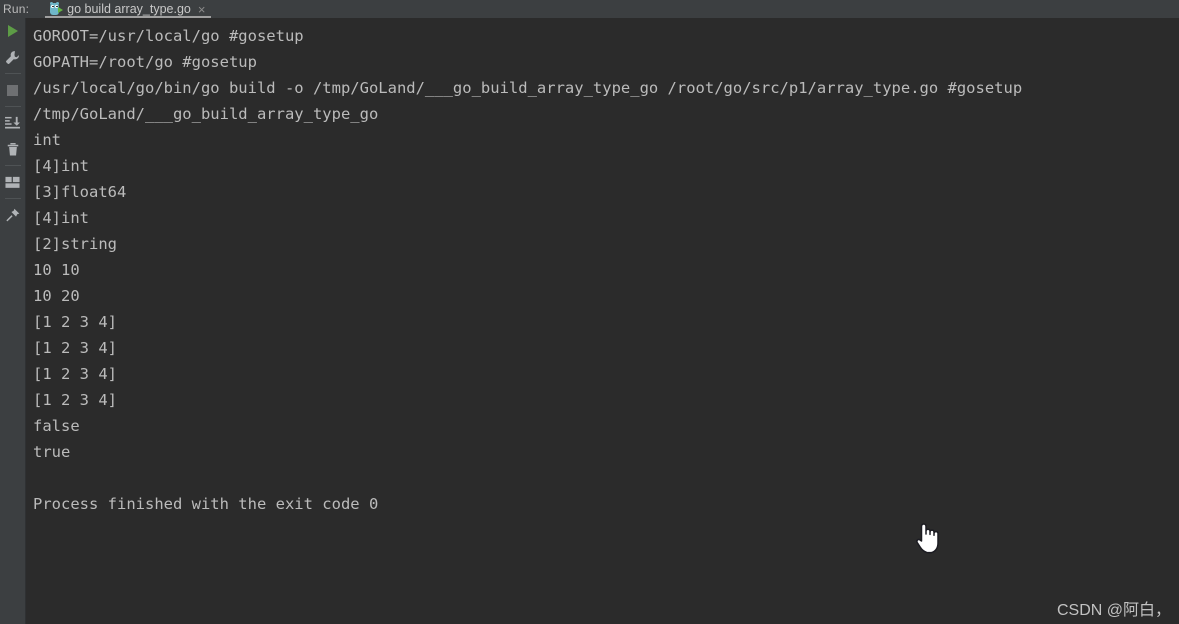 The image size is (1179, 624). I want to click on stop-icon, so click(12, 90).